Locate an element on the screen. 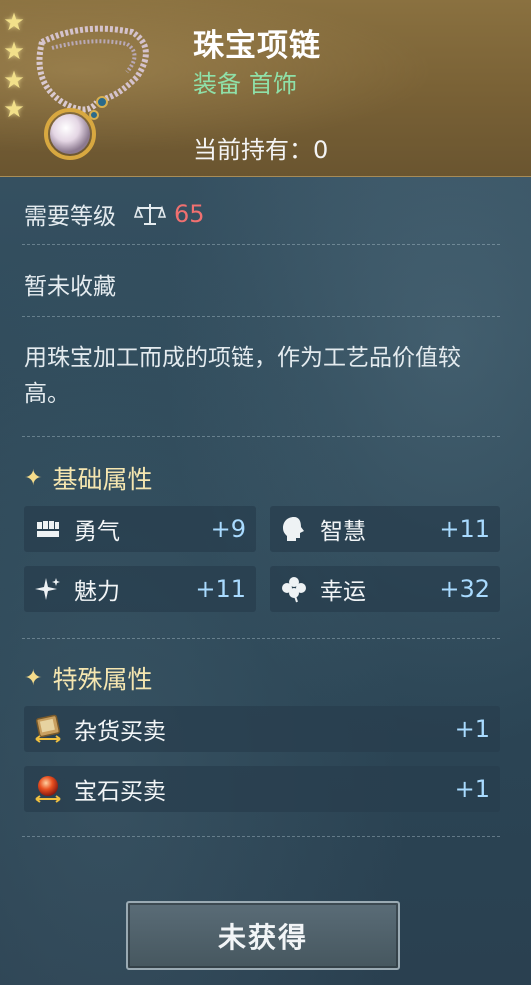  required-level-label: 需要等级 is located at coordinates (70, 217).